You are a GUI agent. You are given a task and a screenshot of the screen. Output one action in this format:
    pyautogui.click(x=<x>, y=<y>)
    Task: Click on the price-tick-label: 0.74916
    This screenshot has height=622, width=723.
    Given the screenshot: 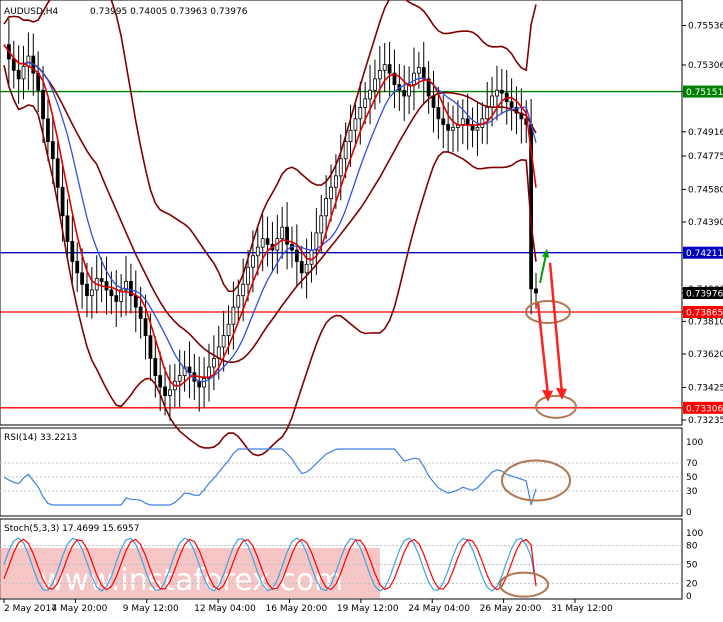 What is the action you would take?
    pyautogui.click(x=705, y=133)
    